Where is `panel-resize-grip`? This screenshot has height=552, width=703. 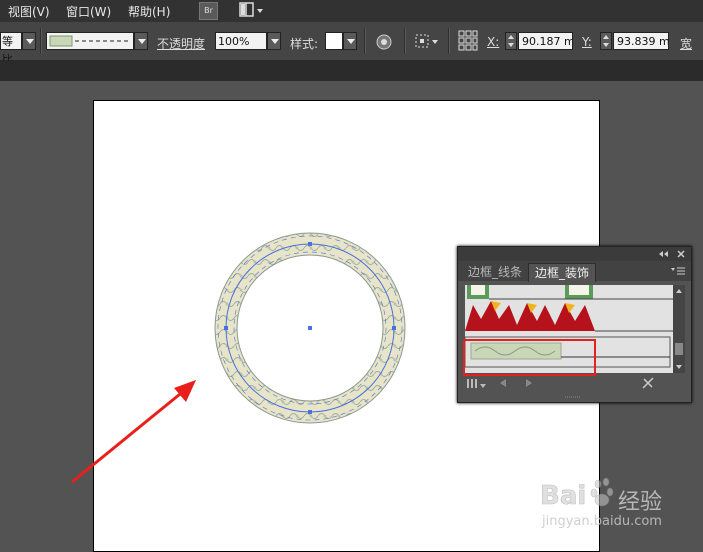 panel-resize-grip is located at coordinates (573, 397).